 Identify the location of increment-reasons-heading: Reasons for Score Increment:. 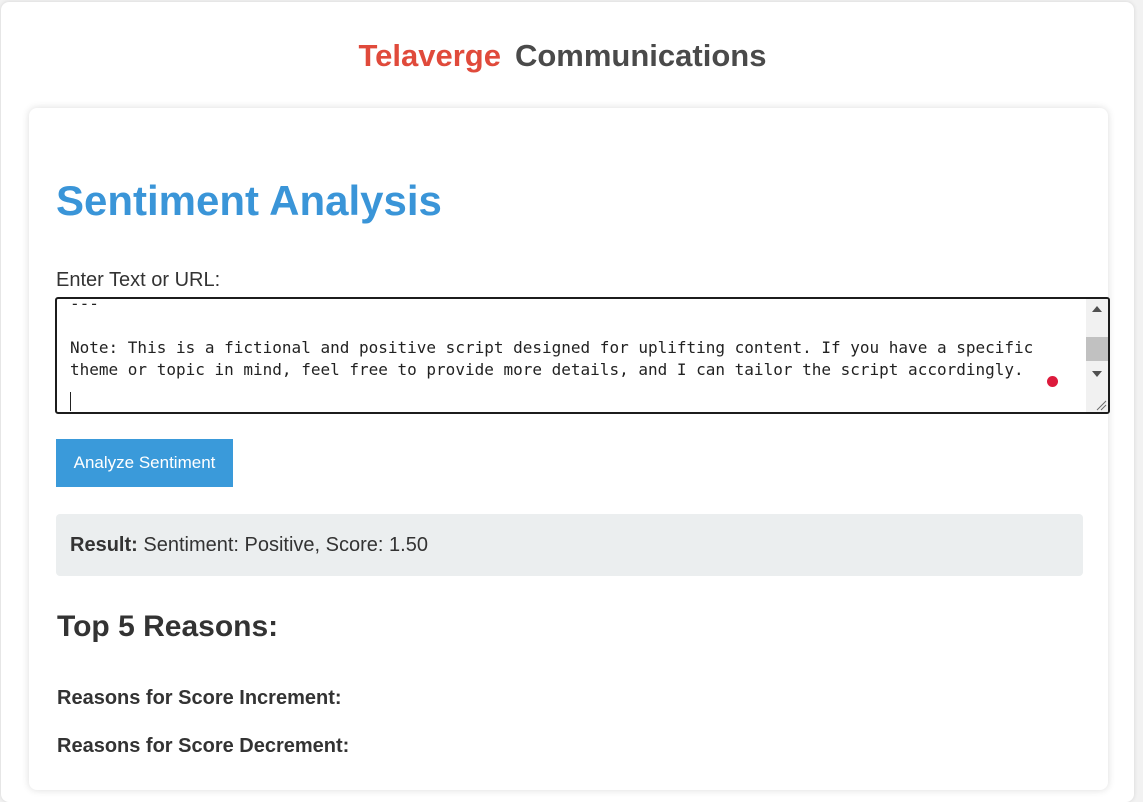
(199, 698).